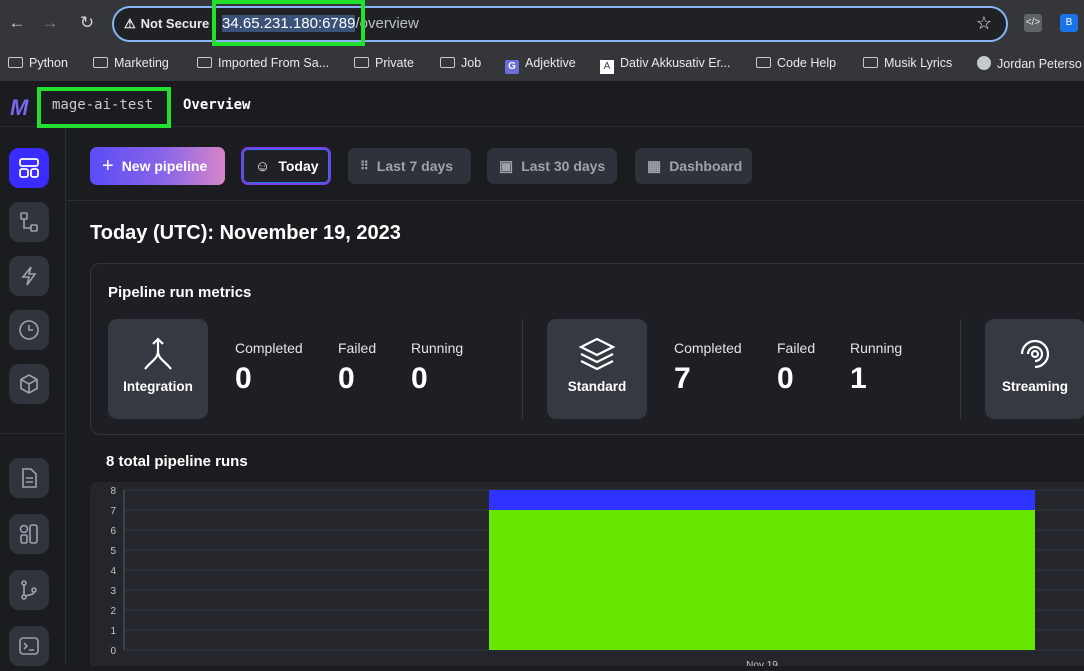 The width and height of the screenshot is (1084, 671). What do you see at coordinates (1035, 354) in the screenshot?
I see `streaming-icon` at bounding box center [1035, 354].